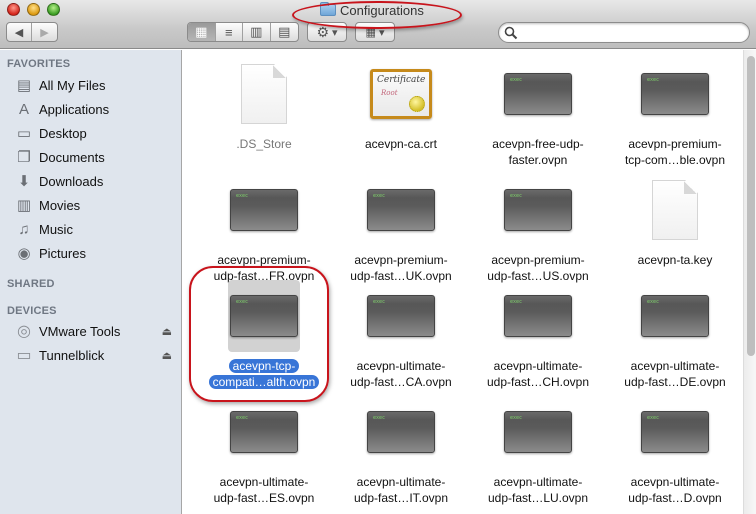 The width and height of the screenshot is (756, 514). I want to click on file-name: acevpn-ultimate-udp-fast…ES.ovpn, so click(264, 490).